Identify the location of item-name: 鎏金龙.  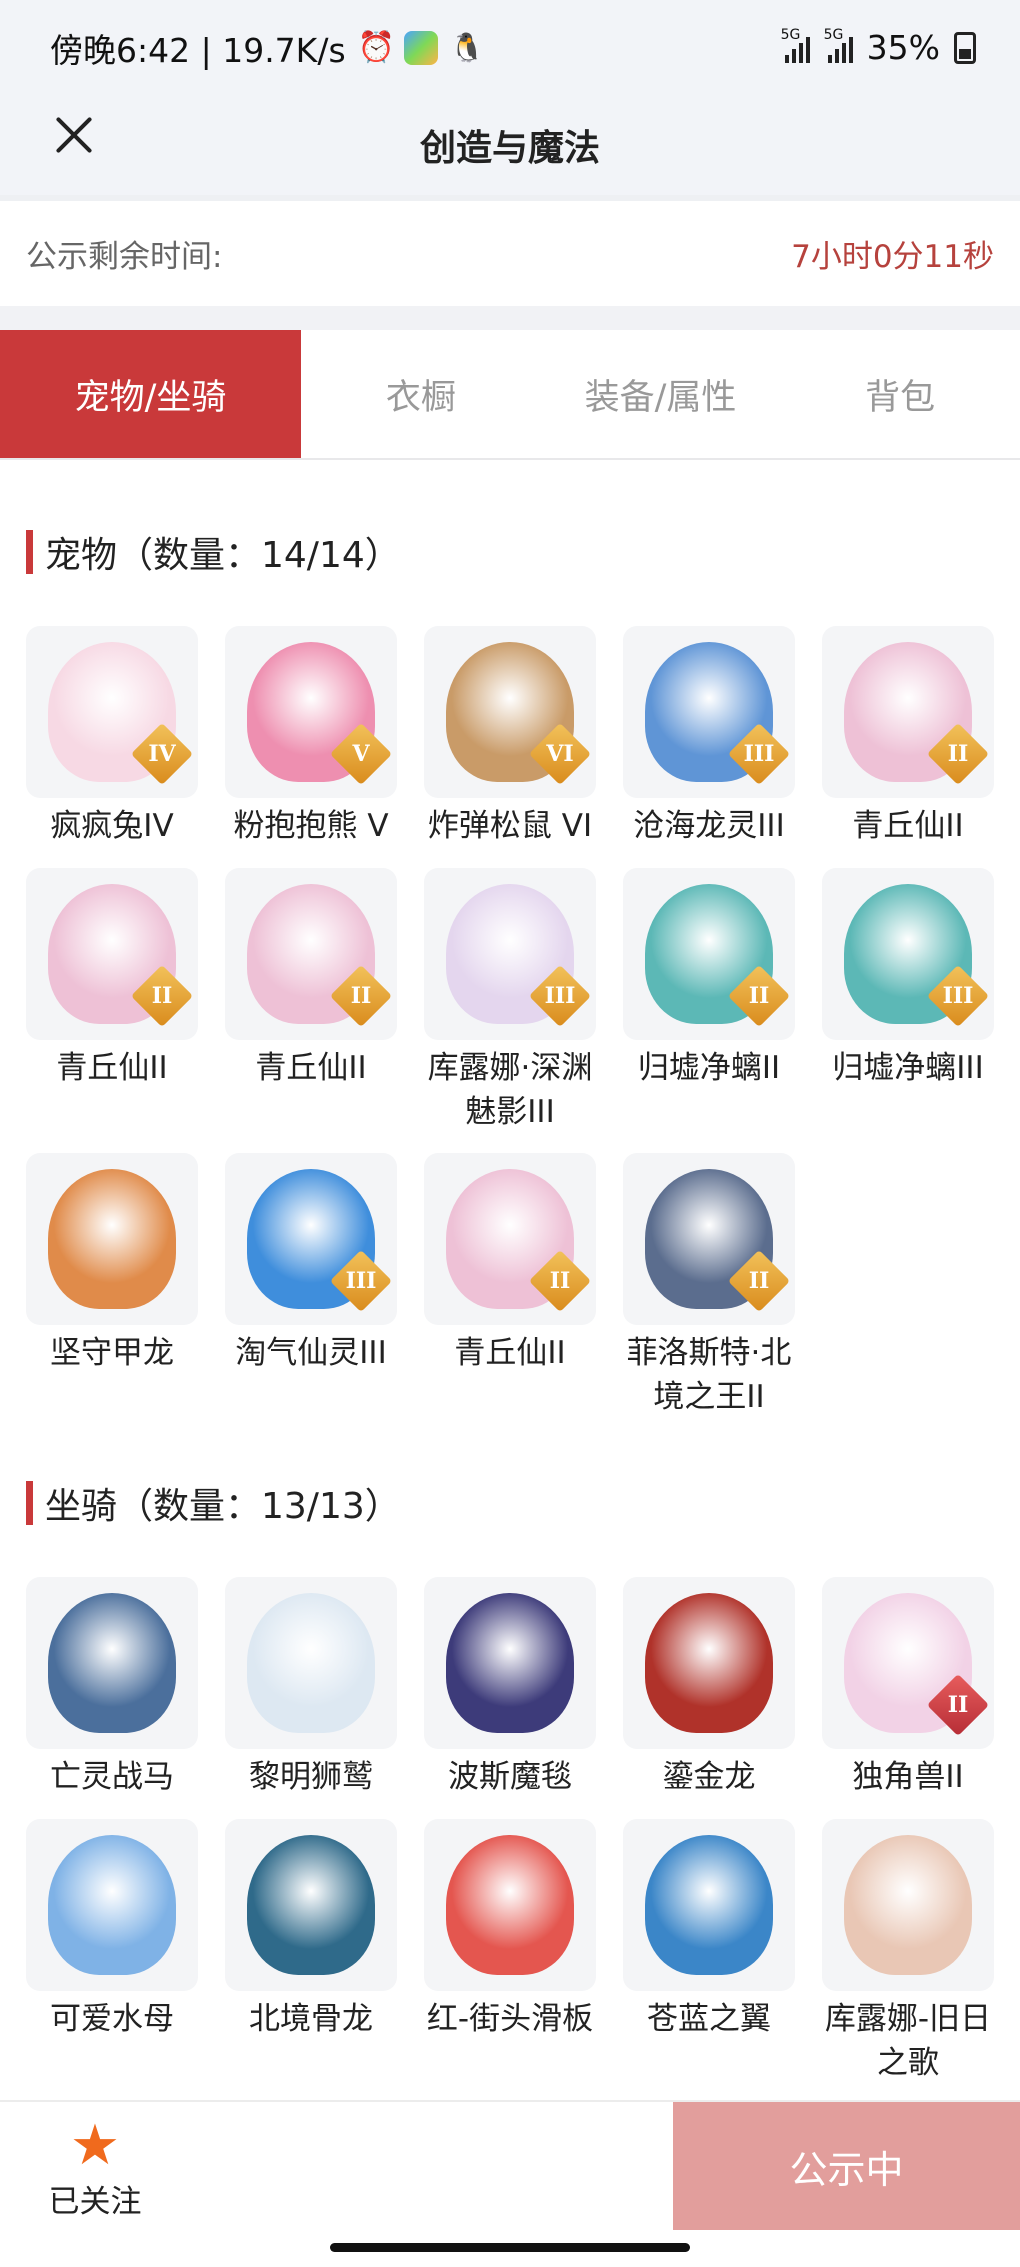
(709, 1777).